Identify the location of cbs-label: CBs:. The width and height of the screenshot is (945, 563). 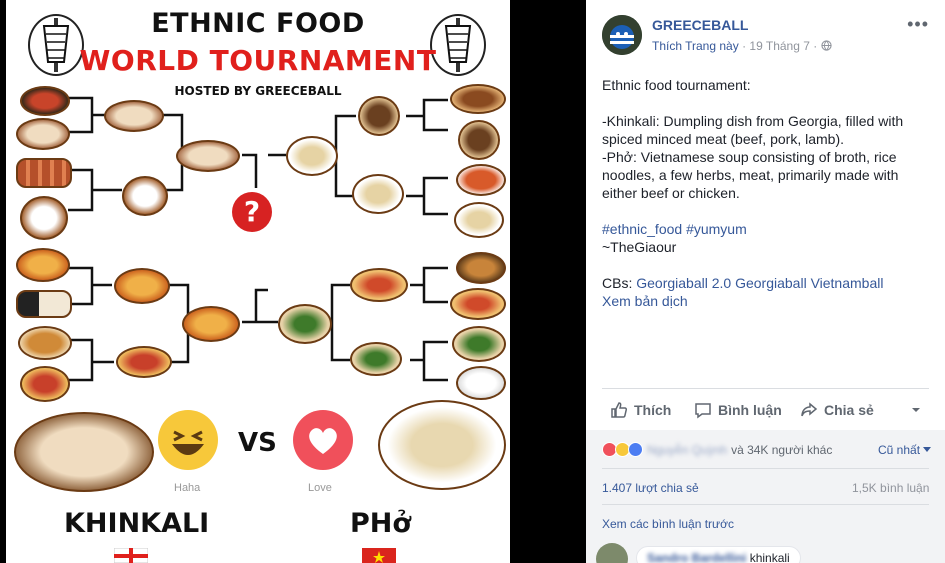
(617, 283).